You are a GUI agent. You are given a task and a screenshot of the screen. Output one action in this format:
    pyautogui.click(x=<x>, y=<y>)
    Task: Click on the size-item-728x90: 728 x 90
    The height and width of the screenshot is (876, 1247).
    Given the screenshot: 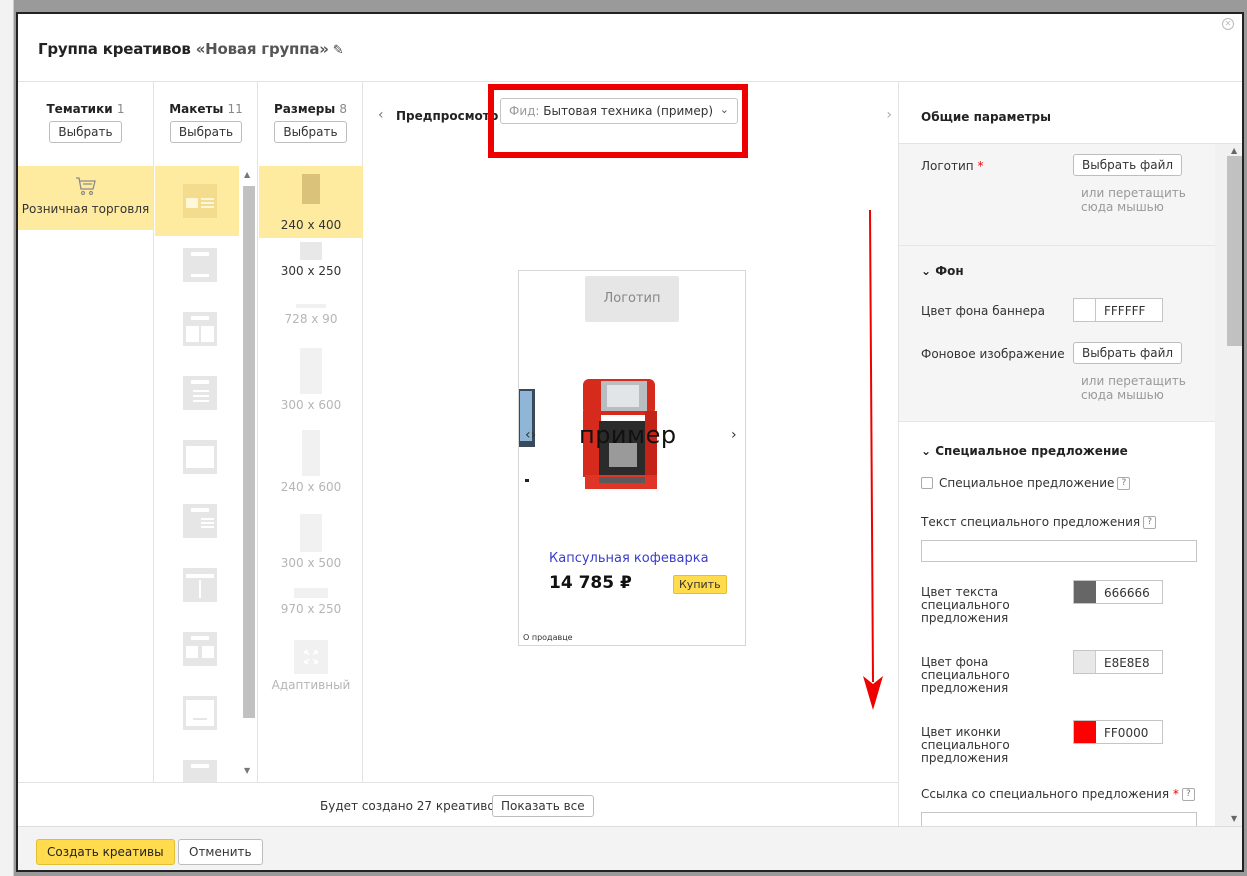 What is the action you would take?
    pyautogui.click(x=311, y=315)
    